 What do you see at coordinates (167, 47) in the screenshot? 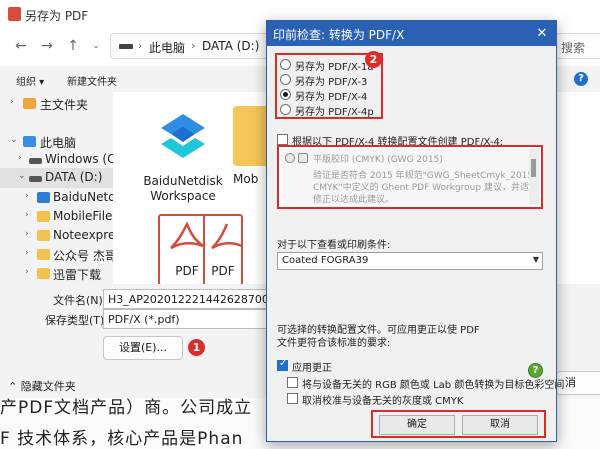
I see `breadcrumb-this-pc: 此电脑` at bounding box center [167, 47].